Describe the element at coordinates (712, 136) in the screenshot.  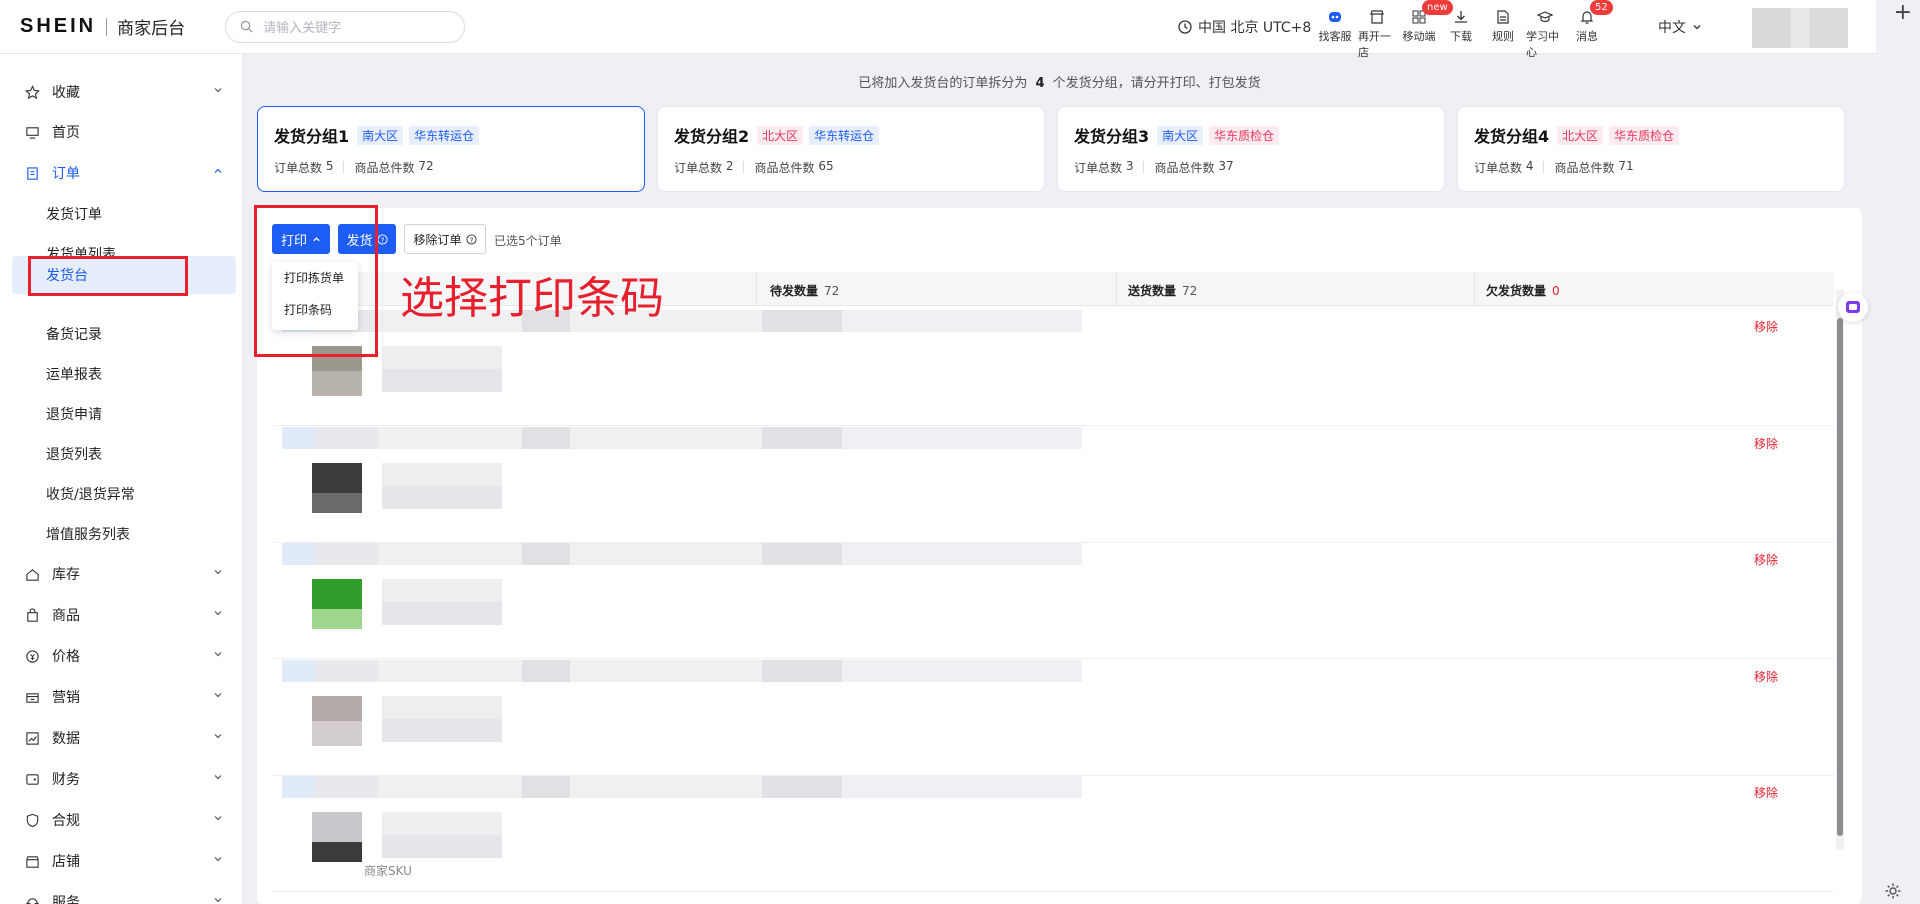
I see `group-name: 发货分组2` at that location.